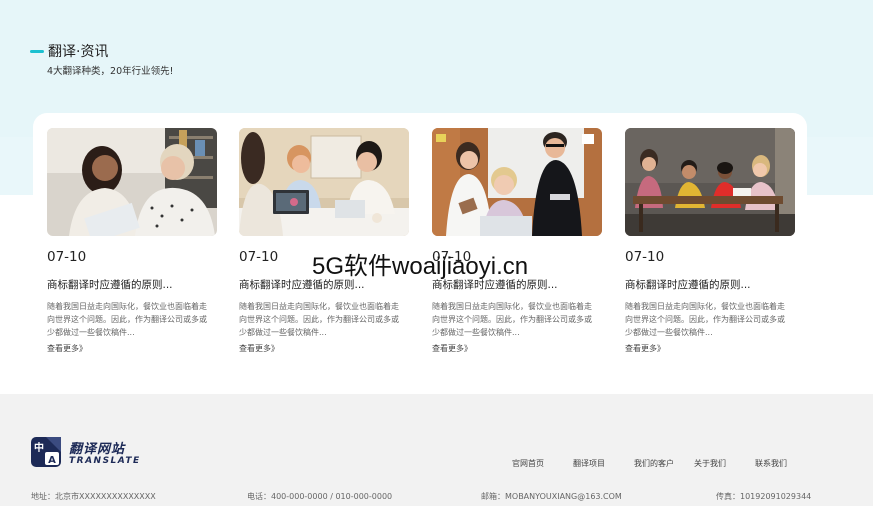 This screenshot has width=873, height=506. Describe the element at coordinates (517, 182) in the screenshot. I see `news-photo-presentation` at that location.